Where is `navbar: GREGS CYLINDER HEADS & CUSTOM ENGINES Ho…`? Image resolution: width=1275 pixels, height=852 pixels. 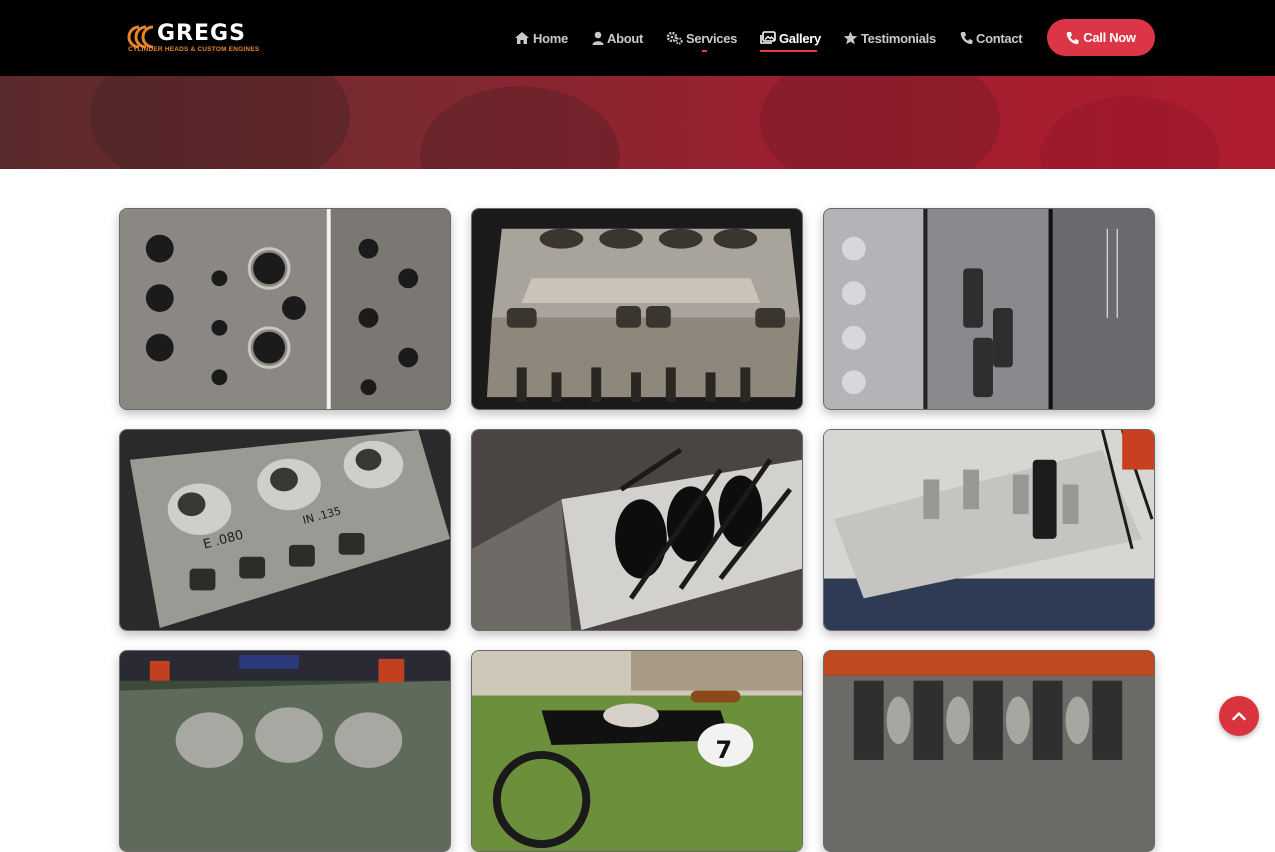
navbar: GREGS CYLINDER HEADS & CUSTOM ENGINES Ho… is located at coordinates (637, 38).